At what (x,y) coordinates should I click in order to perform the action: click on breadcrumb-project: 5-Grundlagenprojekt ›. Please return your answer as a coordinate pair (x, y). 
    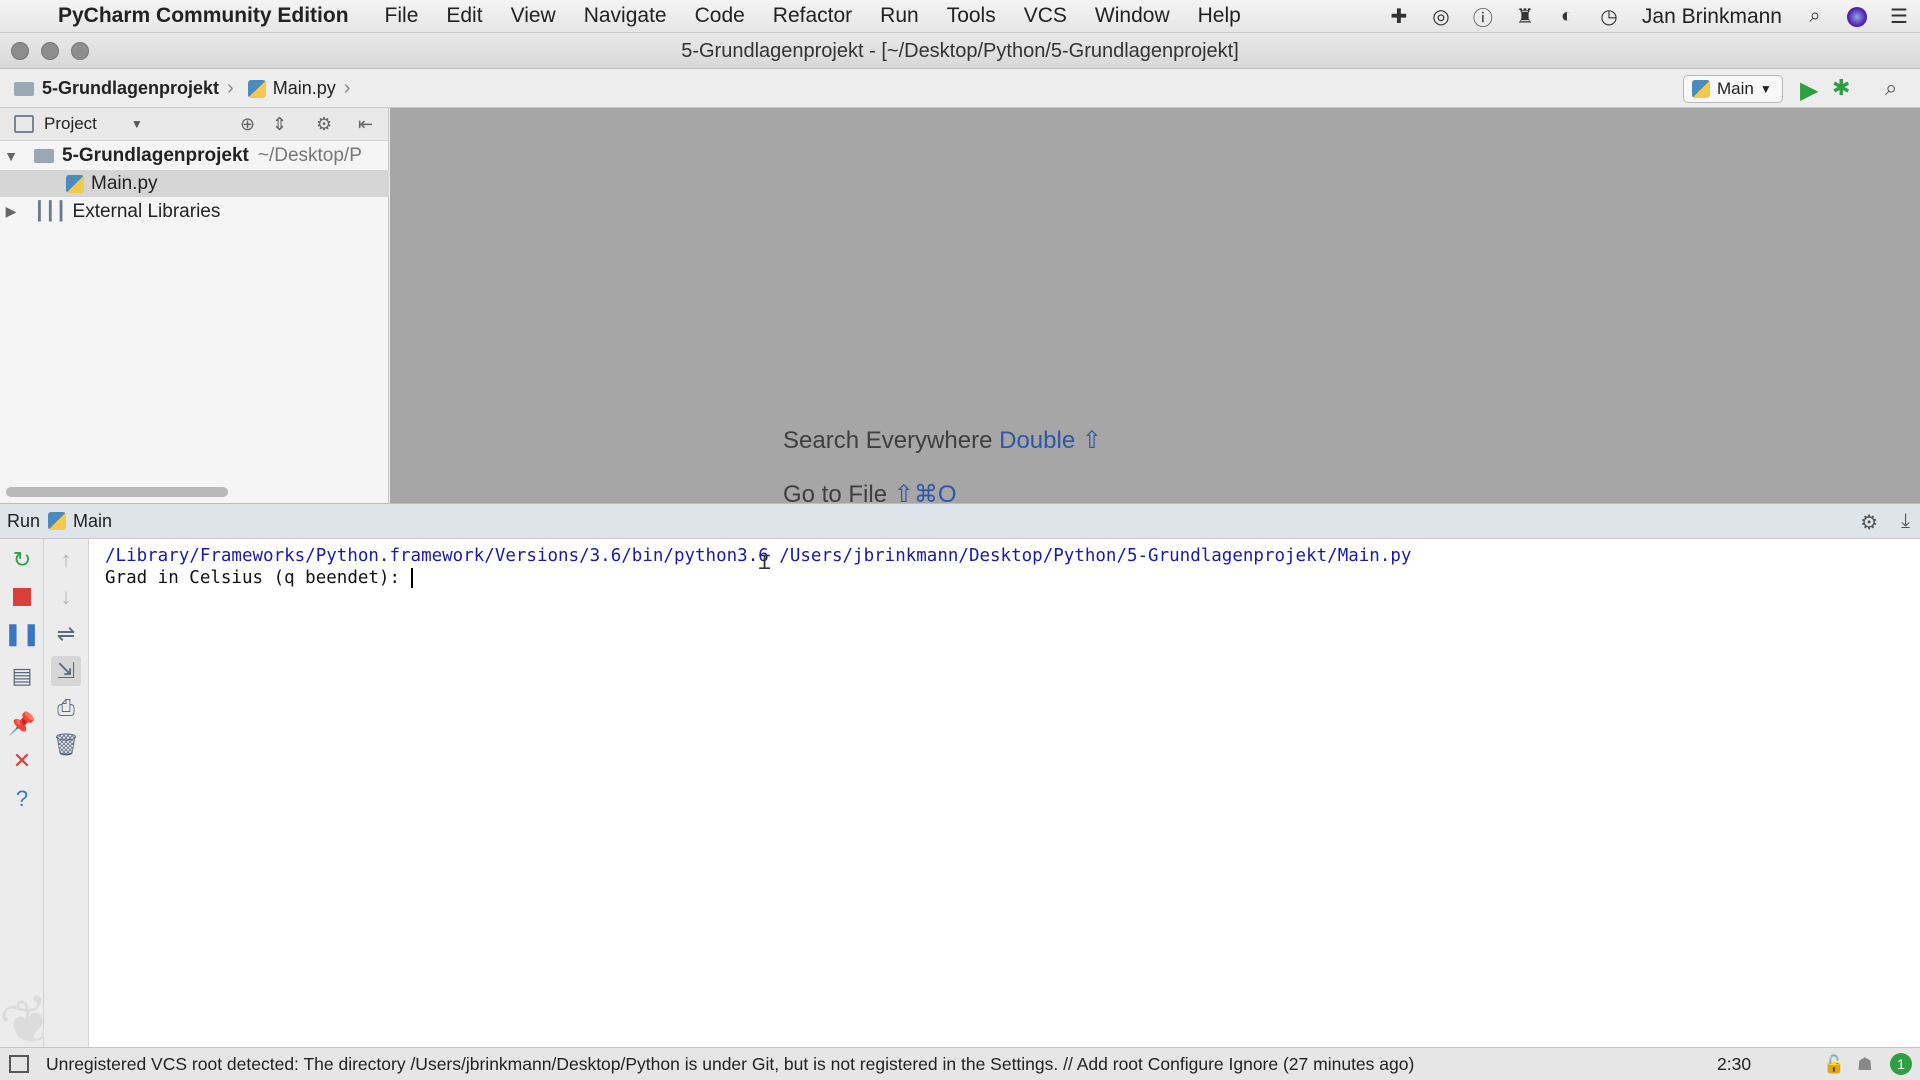
    Looking at the image, I should click on (124, 88).